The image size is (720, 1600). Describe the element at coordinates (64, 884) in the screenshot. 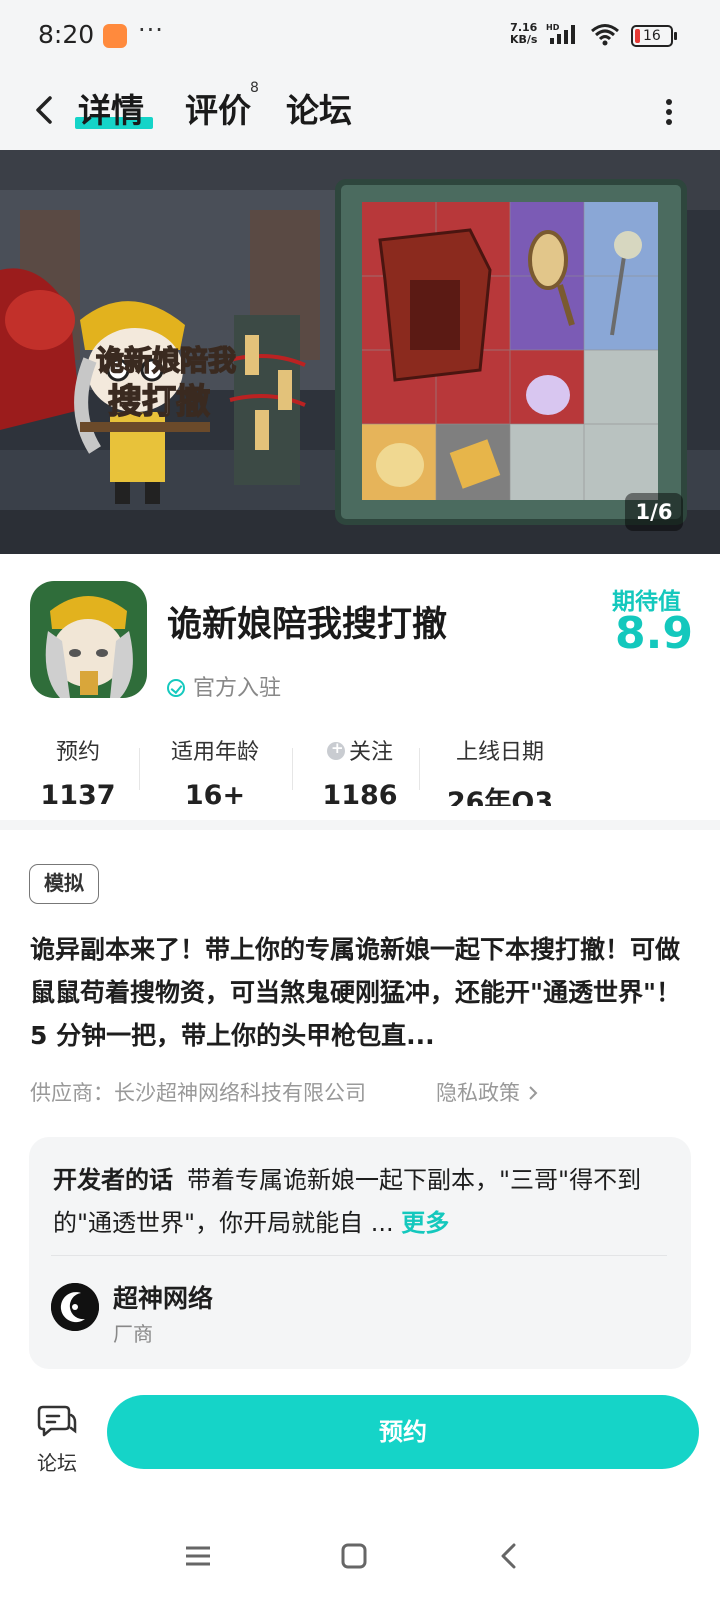

I see `genre-tag: 模拟` at that location.